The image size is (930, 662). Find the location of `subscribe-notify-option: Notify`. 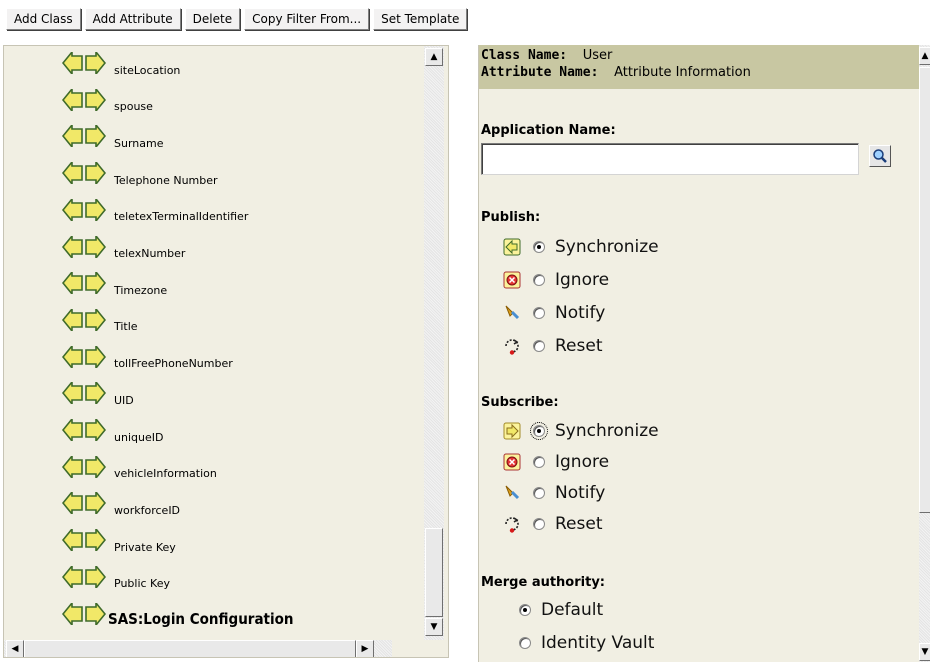

subscribe-notify-option: Notify is located at coordinates (553, 493).